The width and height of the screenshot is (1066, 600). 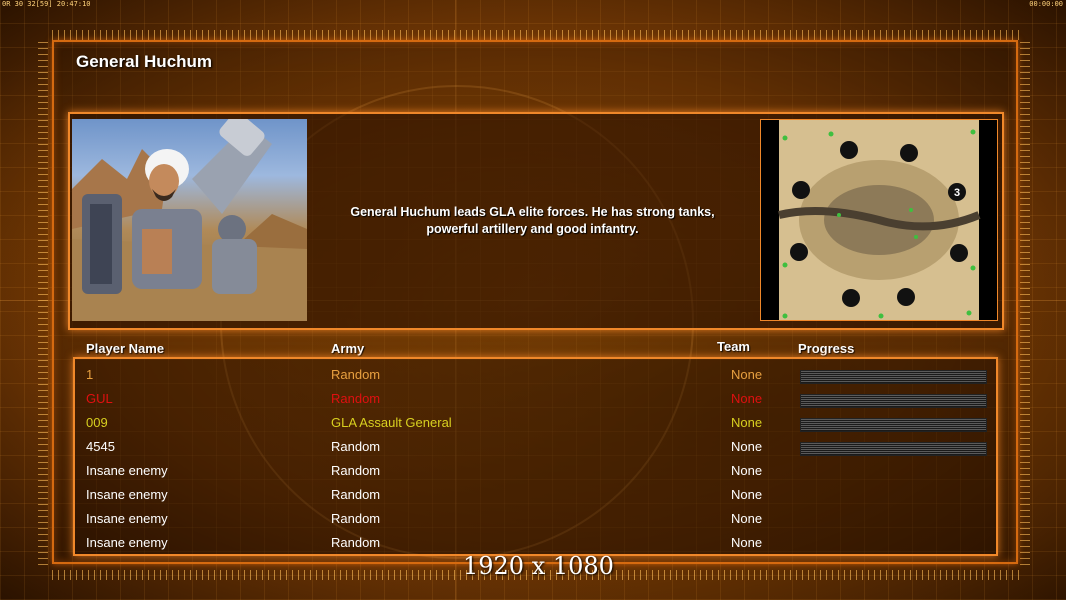 What do you see at coordinates (533, 4) in the screenshot?
I see `hud-bar: 0R 30 32[59] 20:47:10 00:00:00` at bounding box center [533, 4].